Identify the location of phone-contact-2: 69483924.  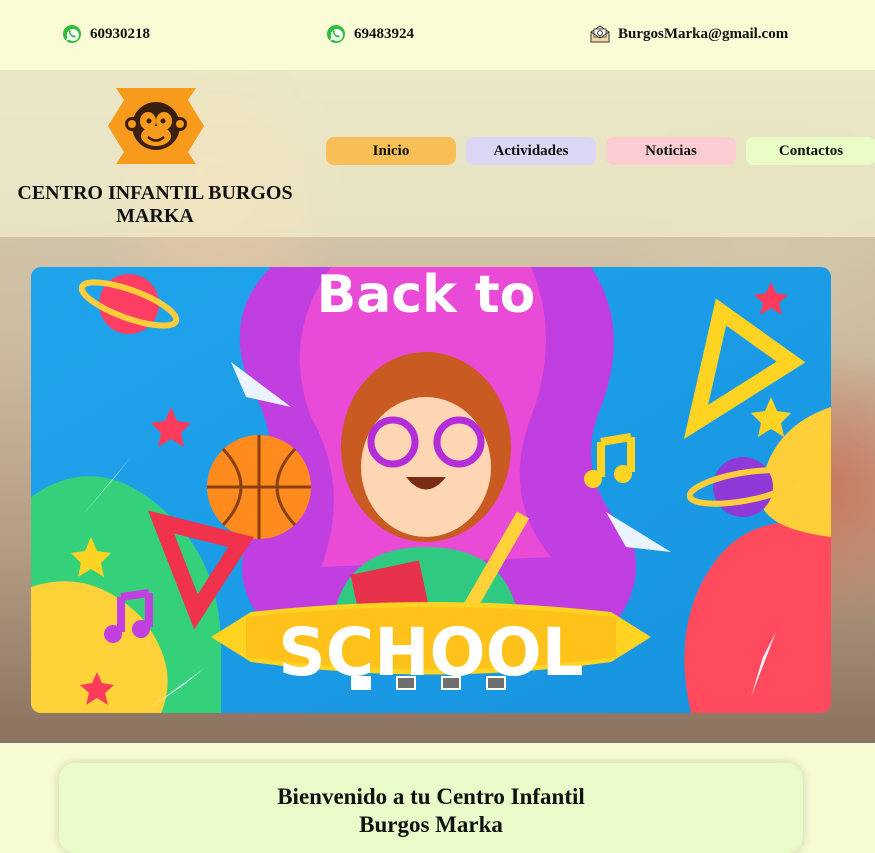
(370, 34).